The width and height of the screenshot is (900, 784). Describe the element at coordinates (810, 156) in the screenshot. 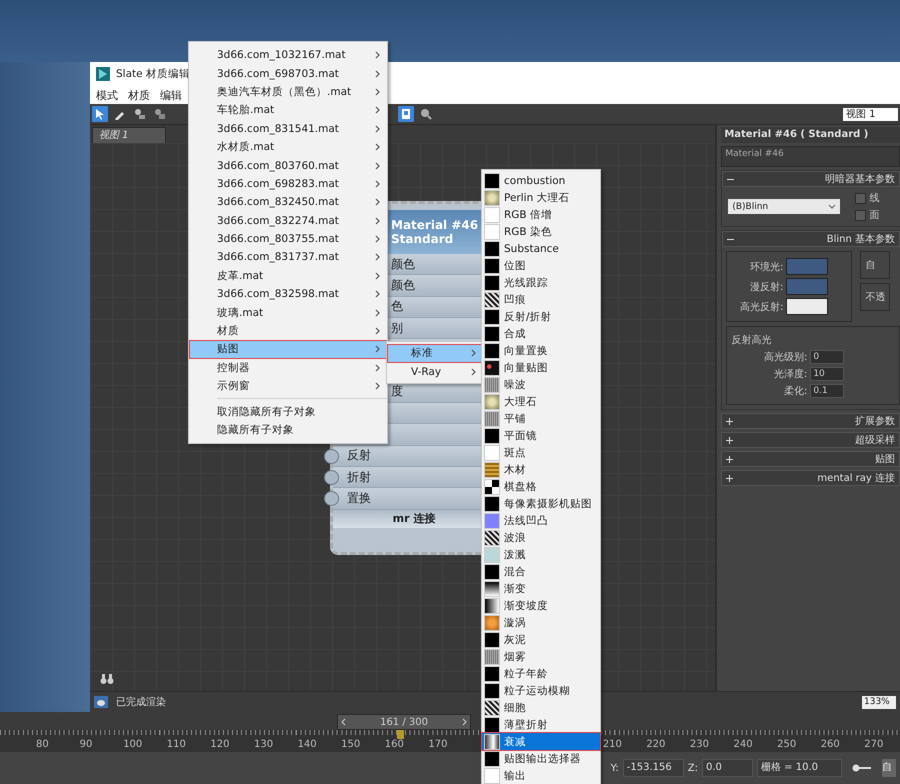

I see `material-name-field: Material #46` at that location.